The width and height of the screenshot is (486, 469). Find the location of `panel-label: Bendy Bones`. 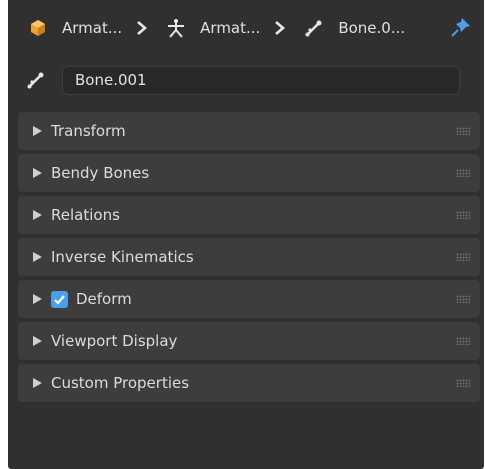

panel-label: Bendy Bones is located at coordinates (100, 173).